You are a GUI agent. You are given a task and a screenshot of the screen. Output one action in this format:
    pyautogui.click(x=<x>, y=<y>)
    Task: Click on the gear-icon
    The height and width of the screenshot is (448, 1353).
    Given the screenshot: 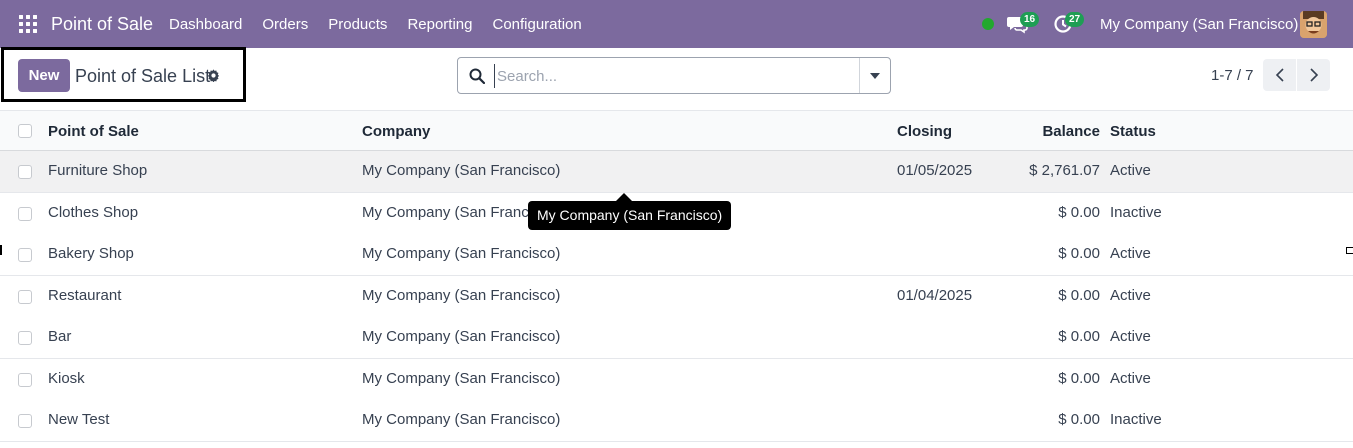 What is the action you would take?
    pyautogui.click(x=213, y=75)
    